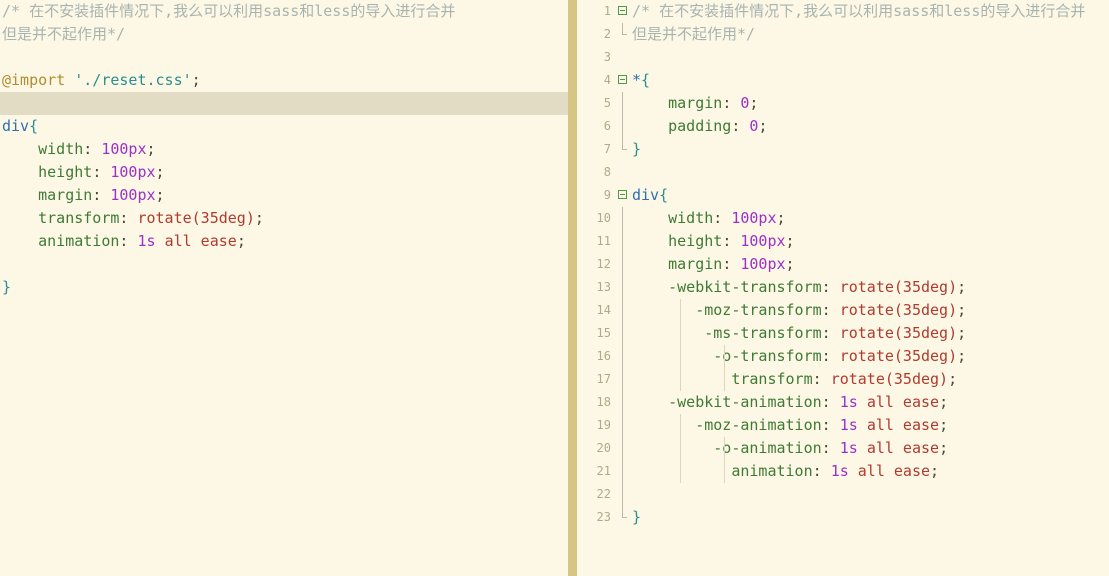  Describe the element at coordinates (870, 34) in the screenshot. I see `code-text: 但是并不起作用*/` at that location.